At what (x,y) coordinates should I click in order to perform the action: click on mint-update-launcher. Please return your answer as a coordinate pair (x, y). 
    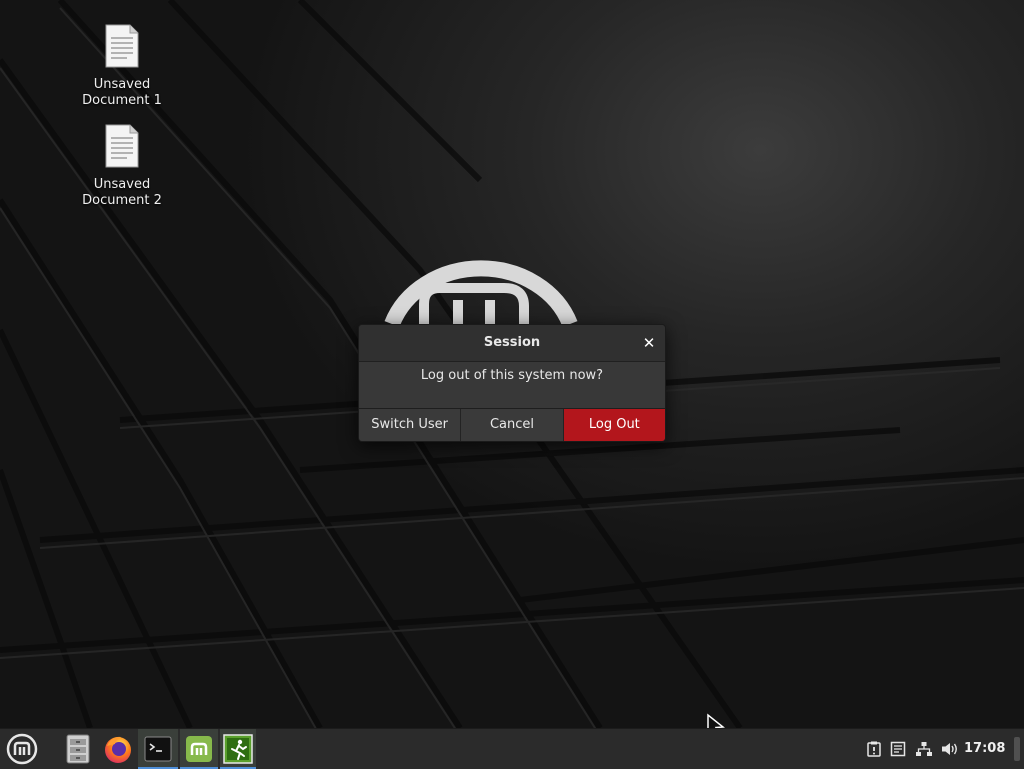
    Looking at the image, I should click on (199, 749).